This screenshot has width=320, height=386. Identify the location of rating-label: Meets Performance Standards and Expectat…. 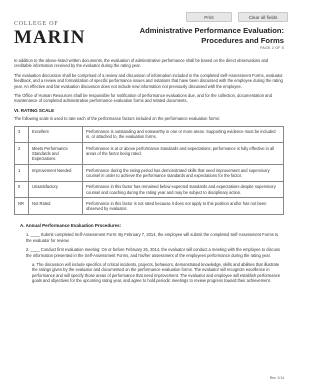
(55, 154).